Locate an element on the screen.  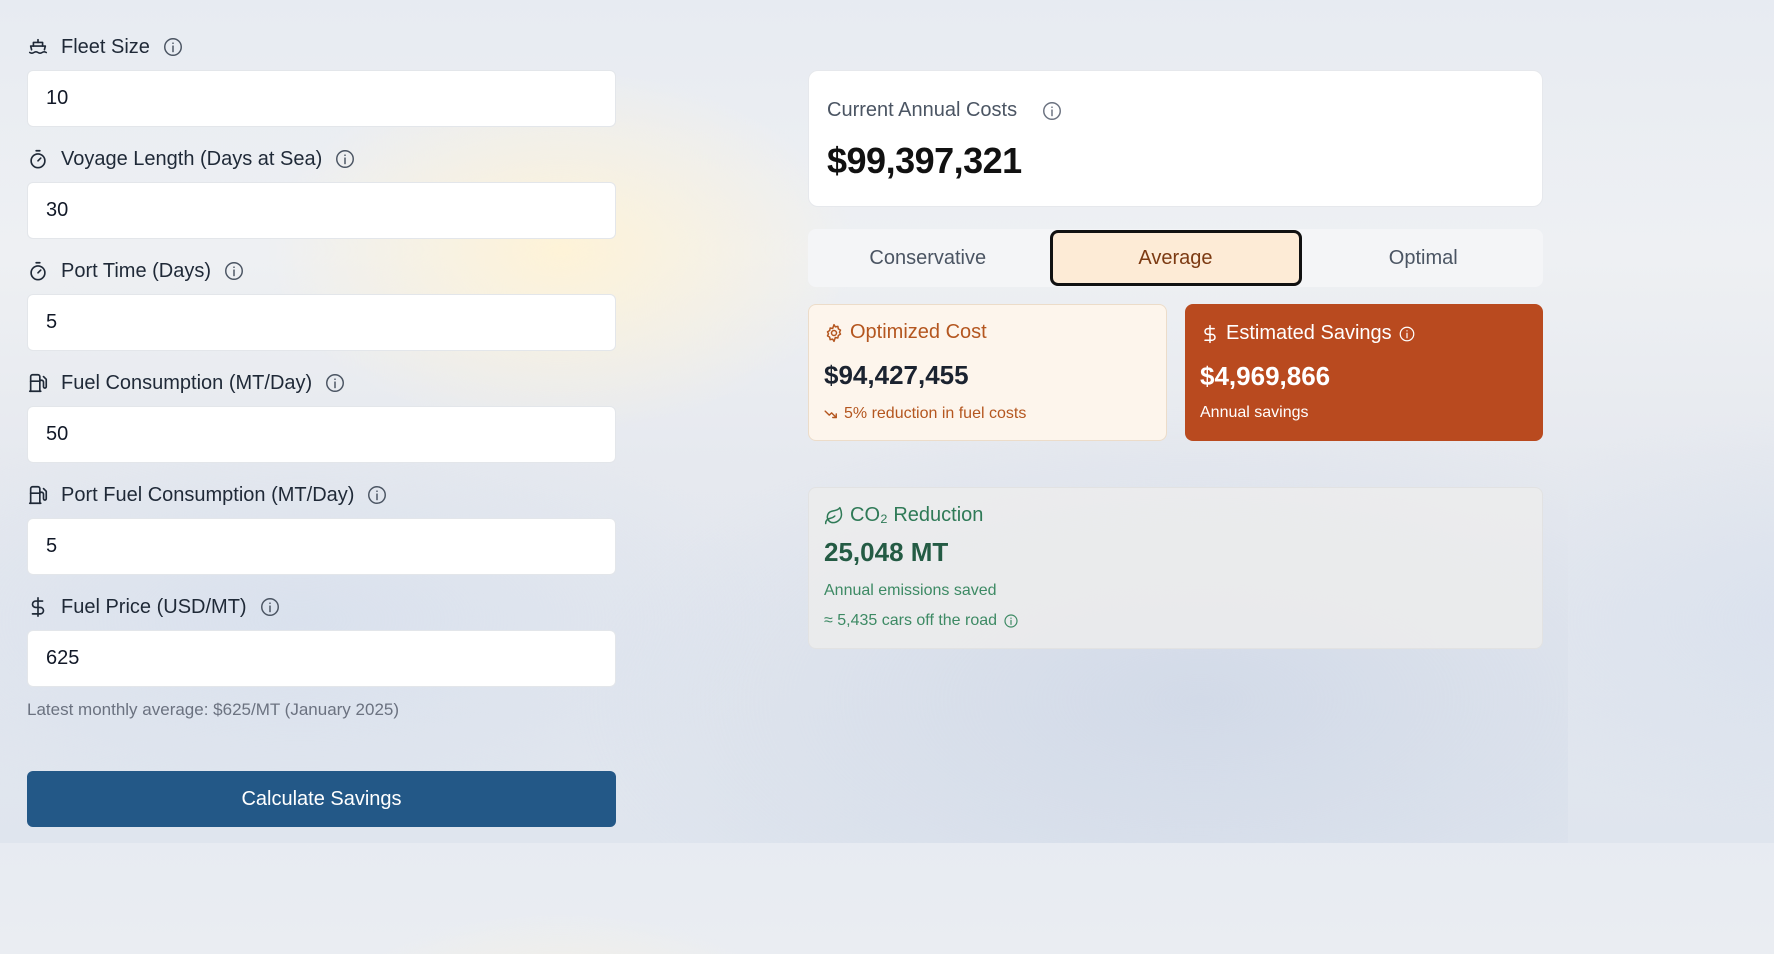
fuel-consumption-field: Fuel Consumption (MT/Day) 50 is located at coordinates (321, 415).